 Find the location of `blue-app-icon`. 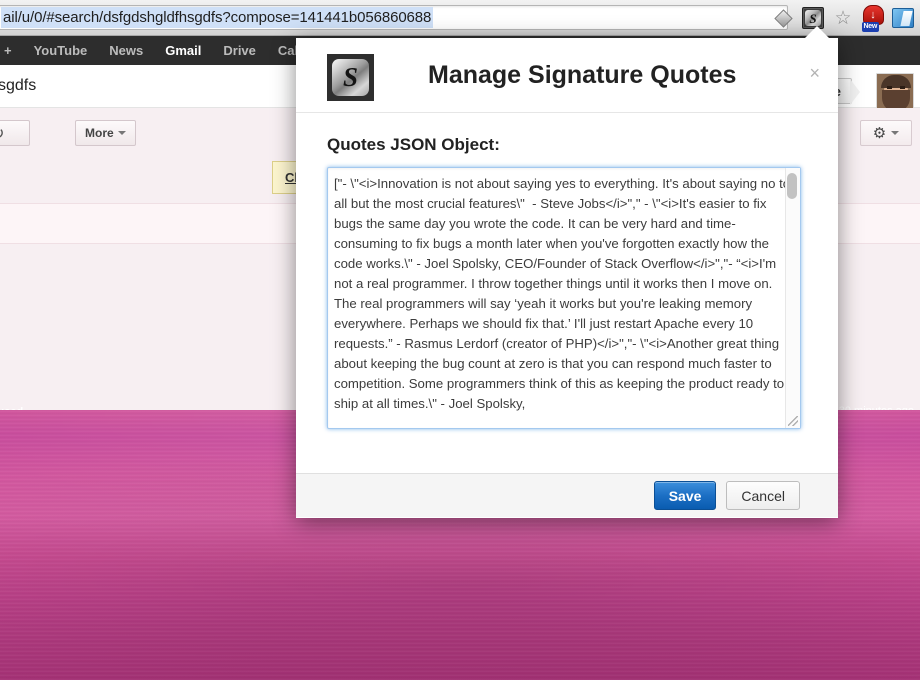

blue-app-icon is located at coordinates (903, 18).